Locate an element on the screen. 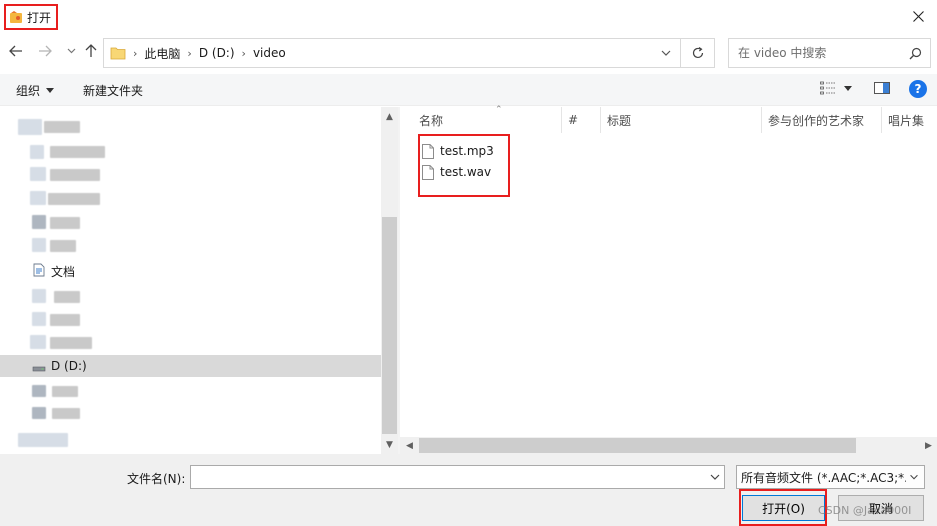 The height and width of the screenshot is (526, 937). column-header-label: 标题 is located at coordinates (619, 120).